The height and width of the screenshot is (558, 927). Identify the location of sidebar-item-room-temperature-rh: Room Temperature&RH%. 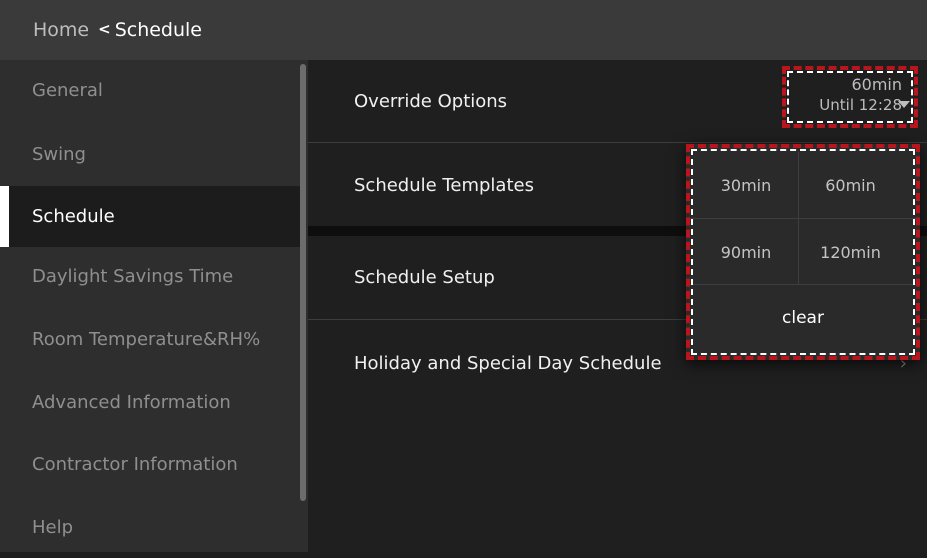
(150, 339).